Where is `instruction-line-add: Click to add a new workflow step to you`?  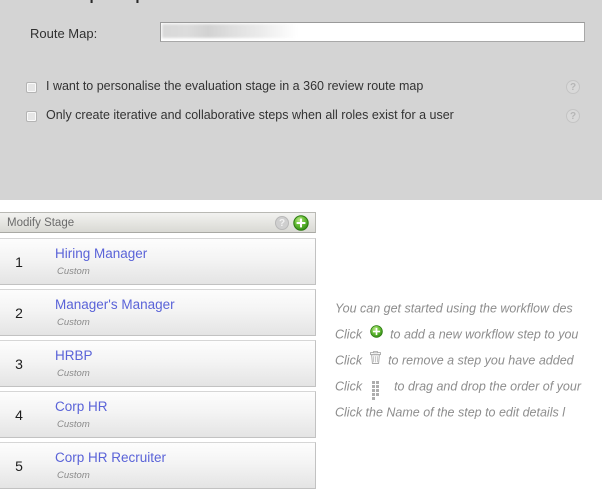
instruction-line-add: Click to add a new workflow step to you is located at coordinates (468, 337).